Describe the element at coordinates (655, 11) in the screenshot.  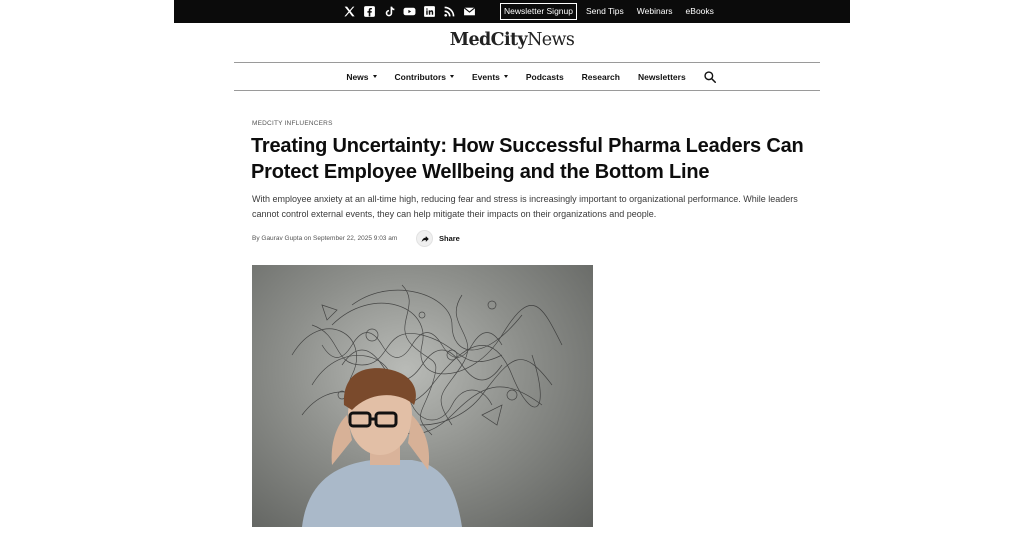
I see `webinars-link: Webinars` at that location.